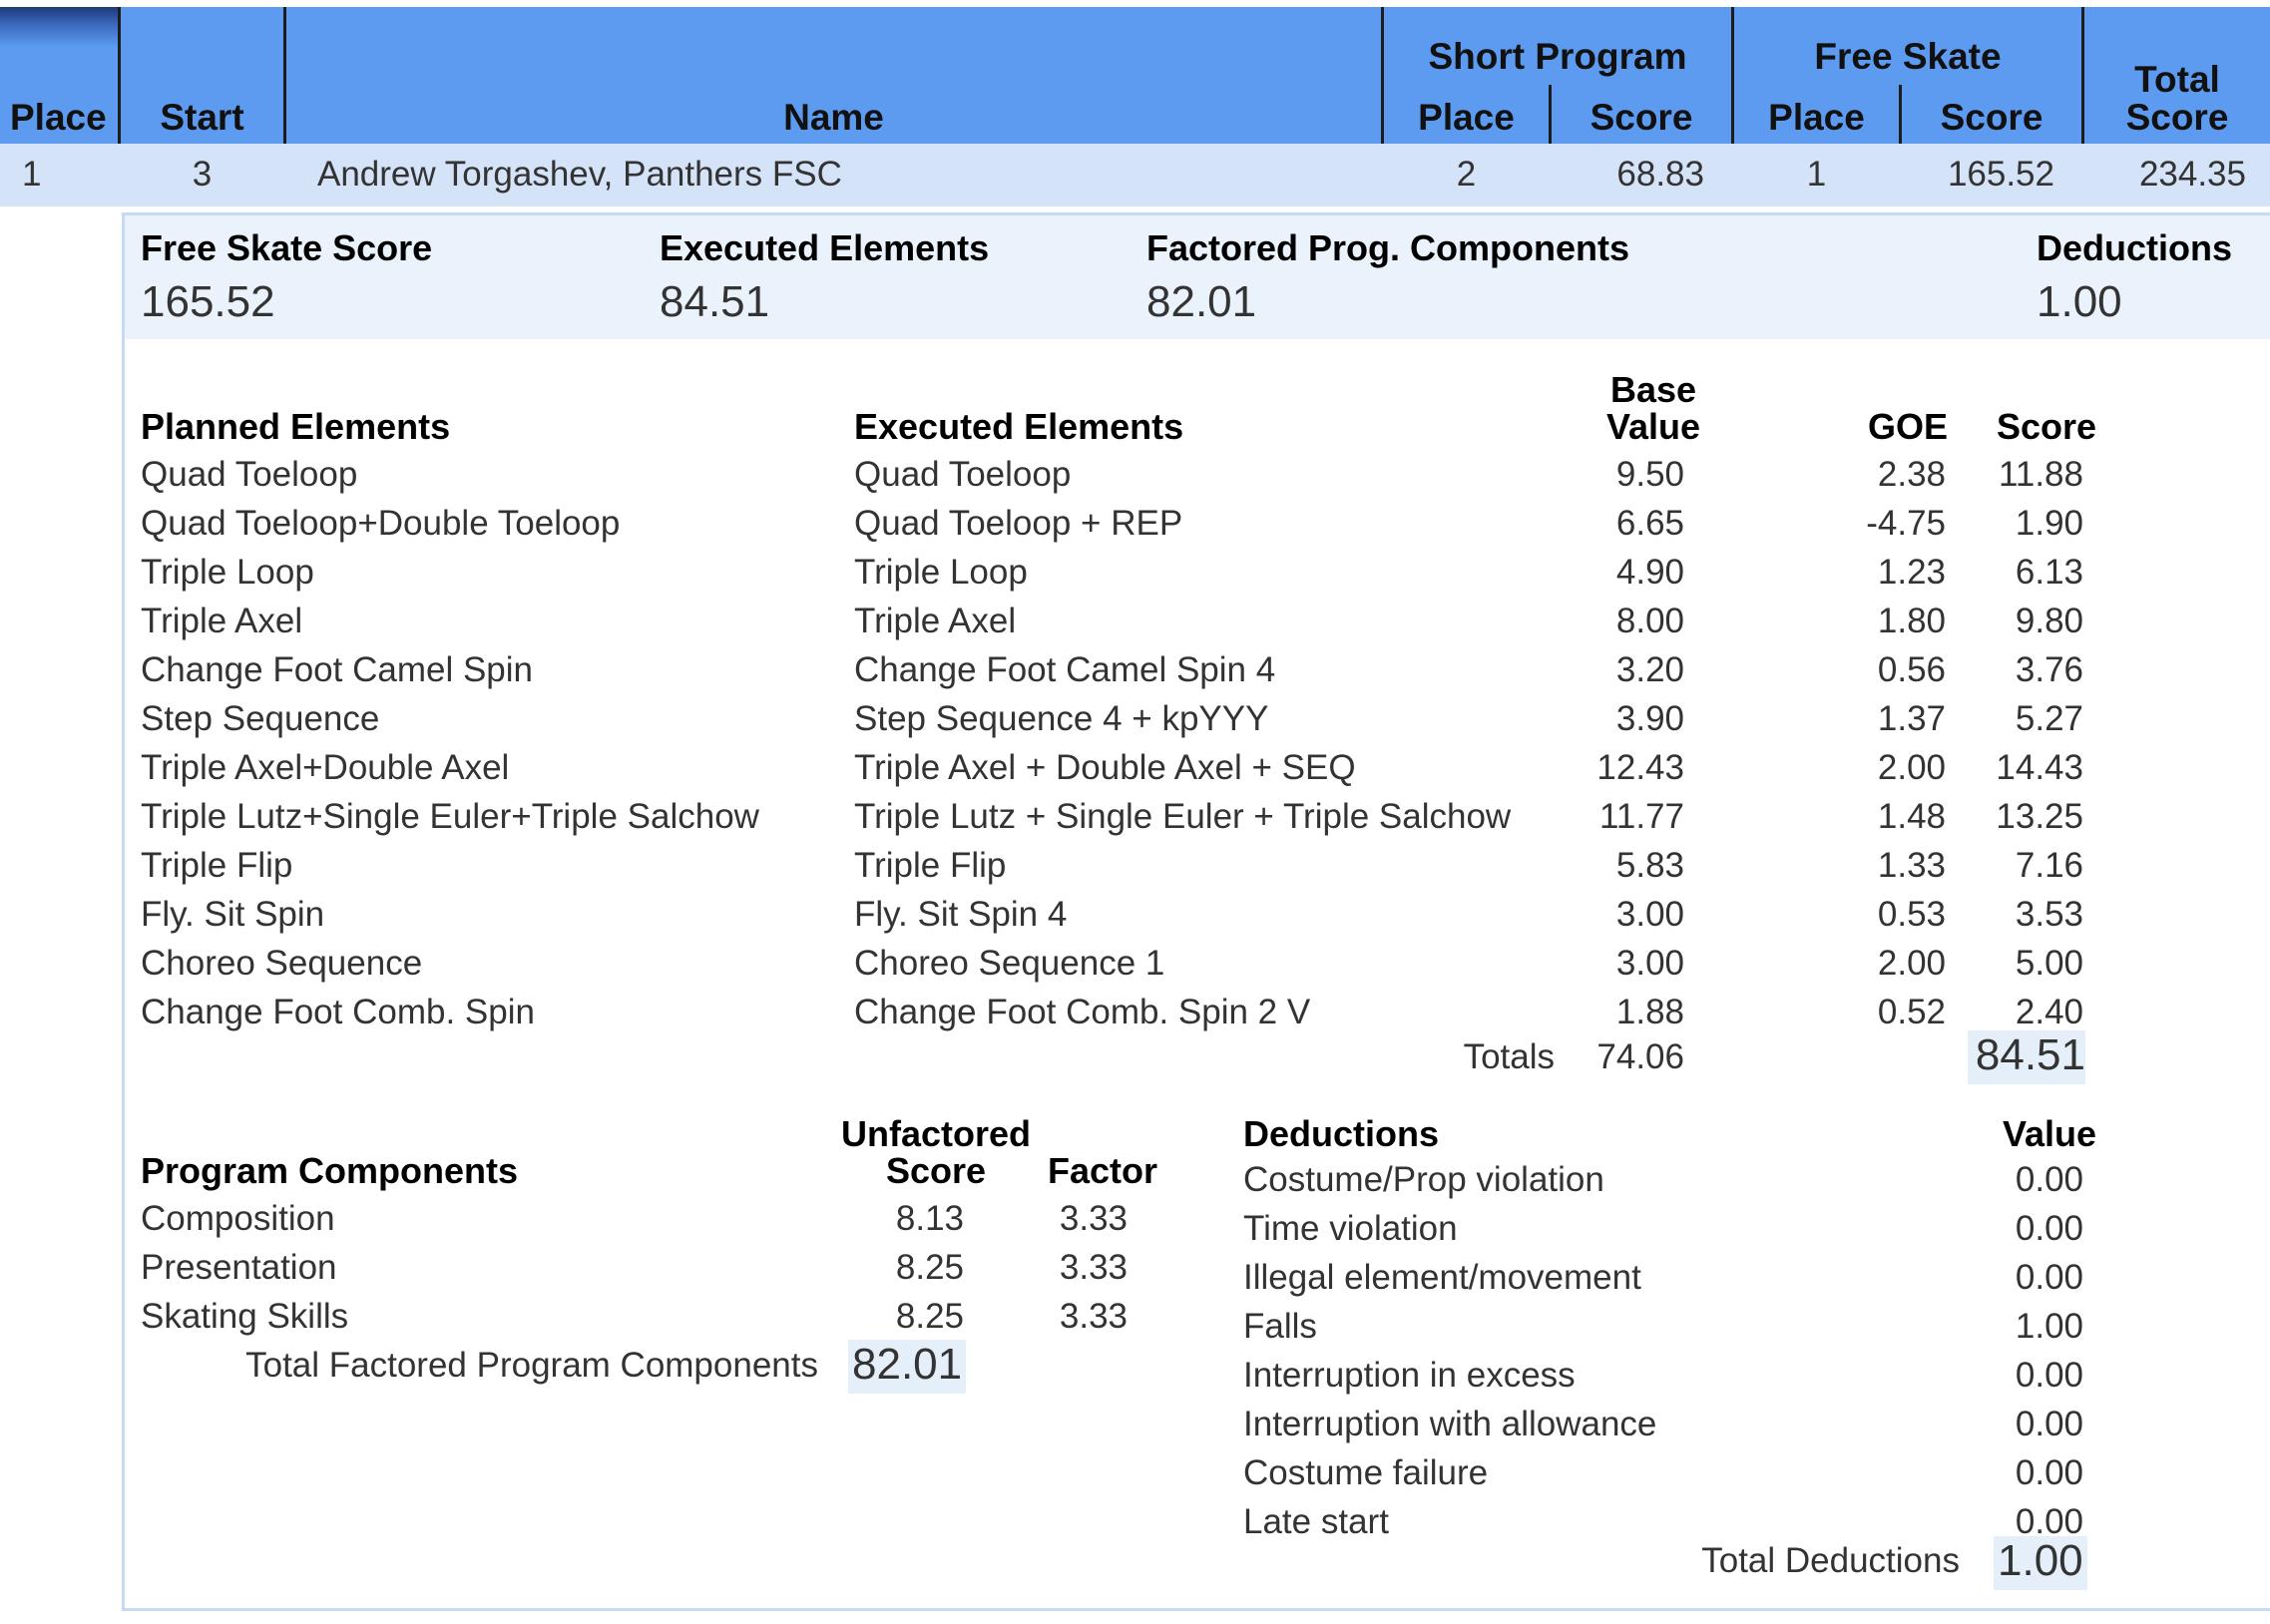  I want to click on executed-element-name: Quad Toeloop, so click(963, 475).